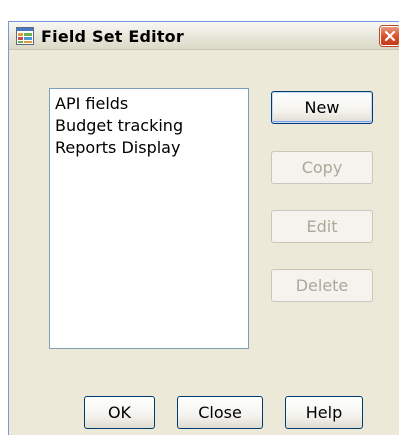  I want to click on close-button: Close, so click(220, 412).